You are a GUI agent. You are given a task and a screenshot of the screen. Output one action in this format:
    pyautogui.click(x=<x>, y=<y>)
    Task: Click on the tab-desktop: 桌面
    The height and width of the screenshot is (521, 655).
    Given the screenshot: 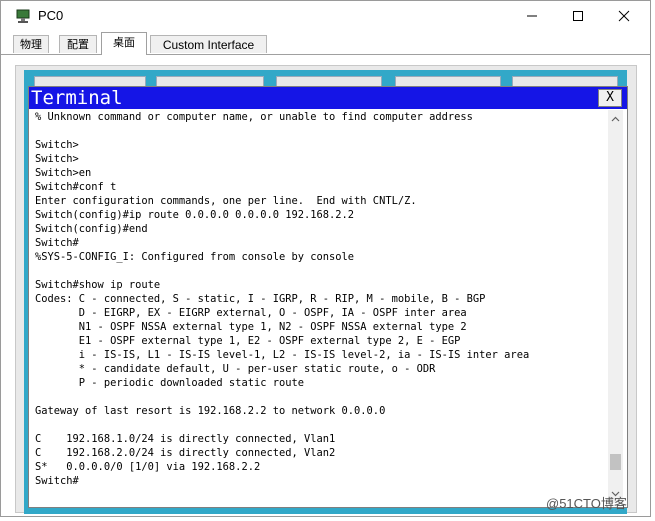 What is the action you would take?
    pyautogui.click(x=124, y=43)
    